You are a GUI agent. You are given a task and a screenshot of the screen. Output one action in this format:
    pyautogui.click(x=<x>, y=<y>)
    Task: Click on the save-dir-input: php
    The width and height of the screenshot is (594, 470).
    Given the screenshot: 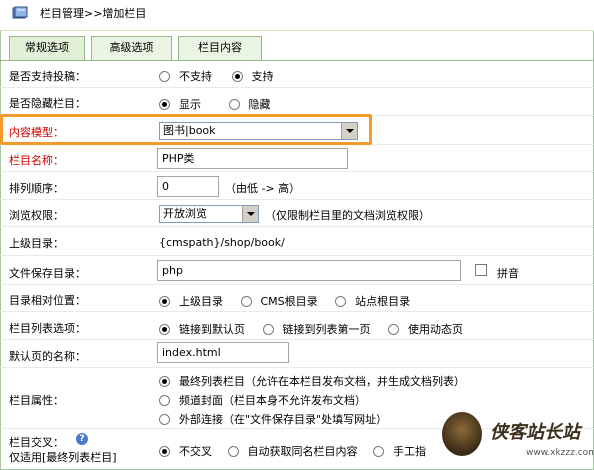 What is the action you would take?
    pyautogui.click(x=309, y=270)
    